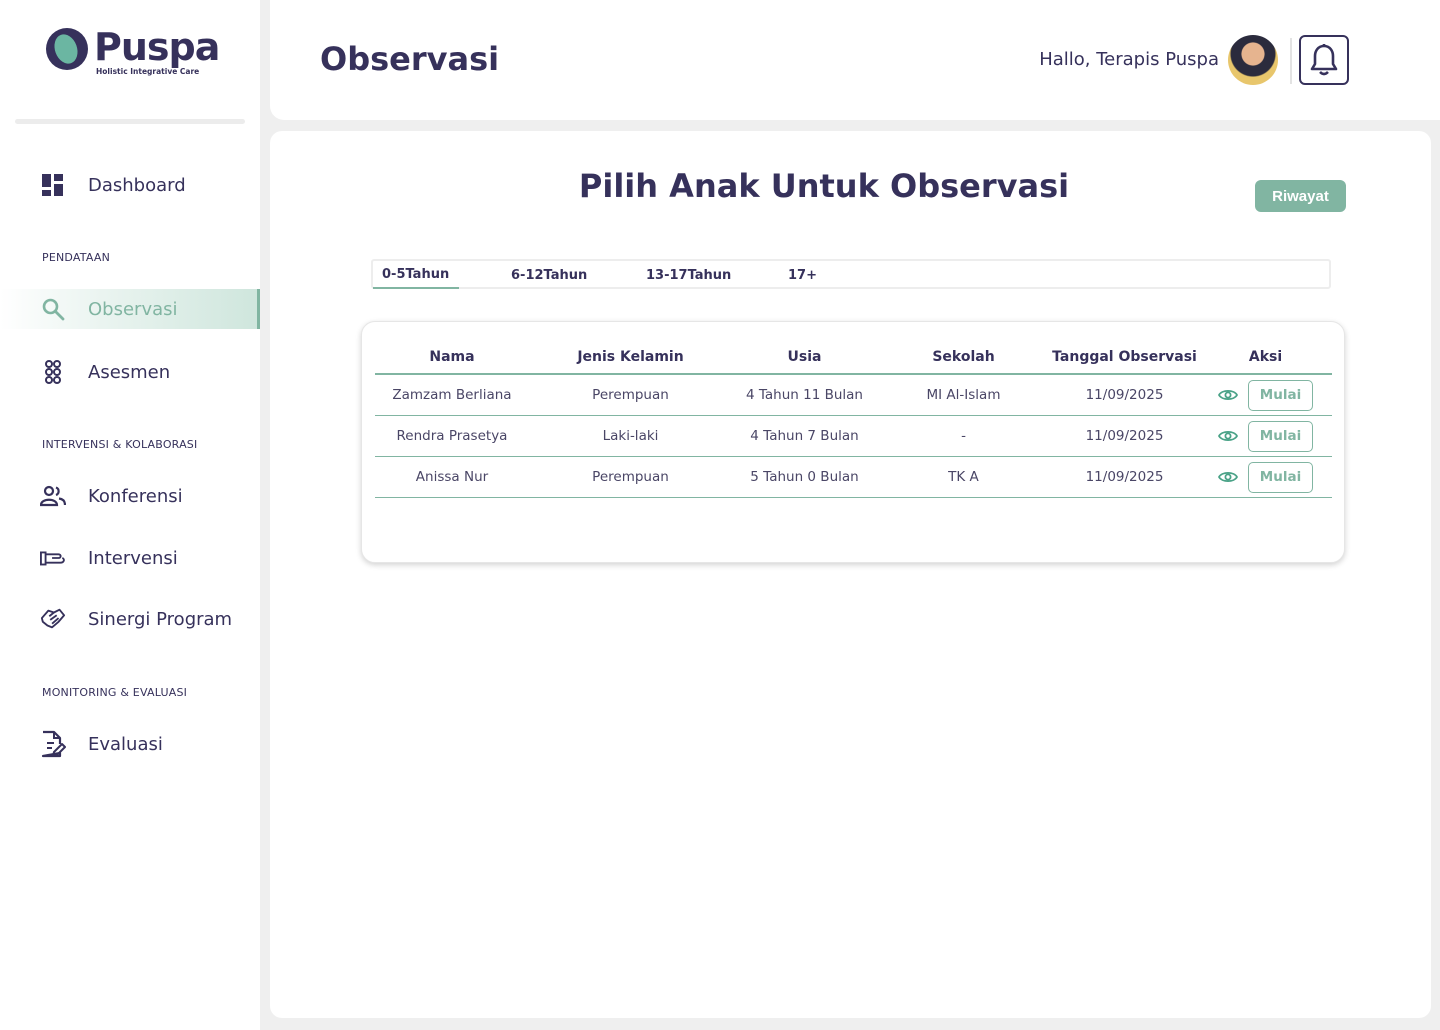 Image resolution: width=1440 pixels, height=1030 pixels. I want to click on hand-icon, so click(53, 558).